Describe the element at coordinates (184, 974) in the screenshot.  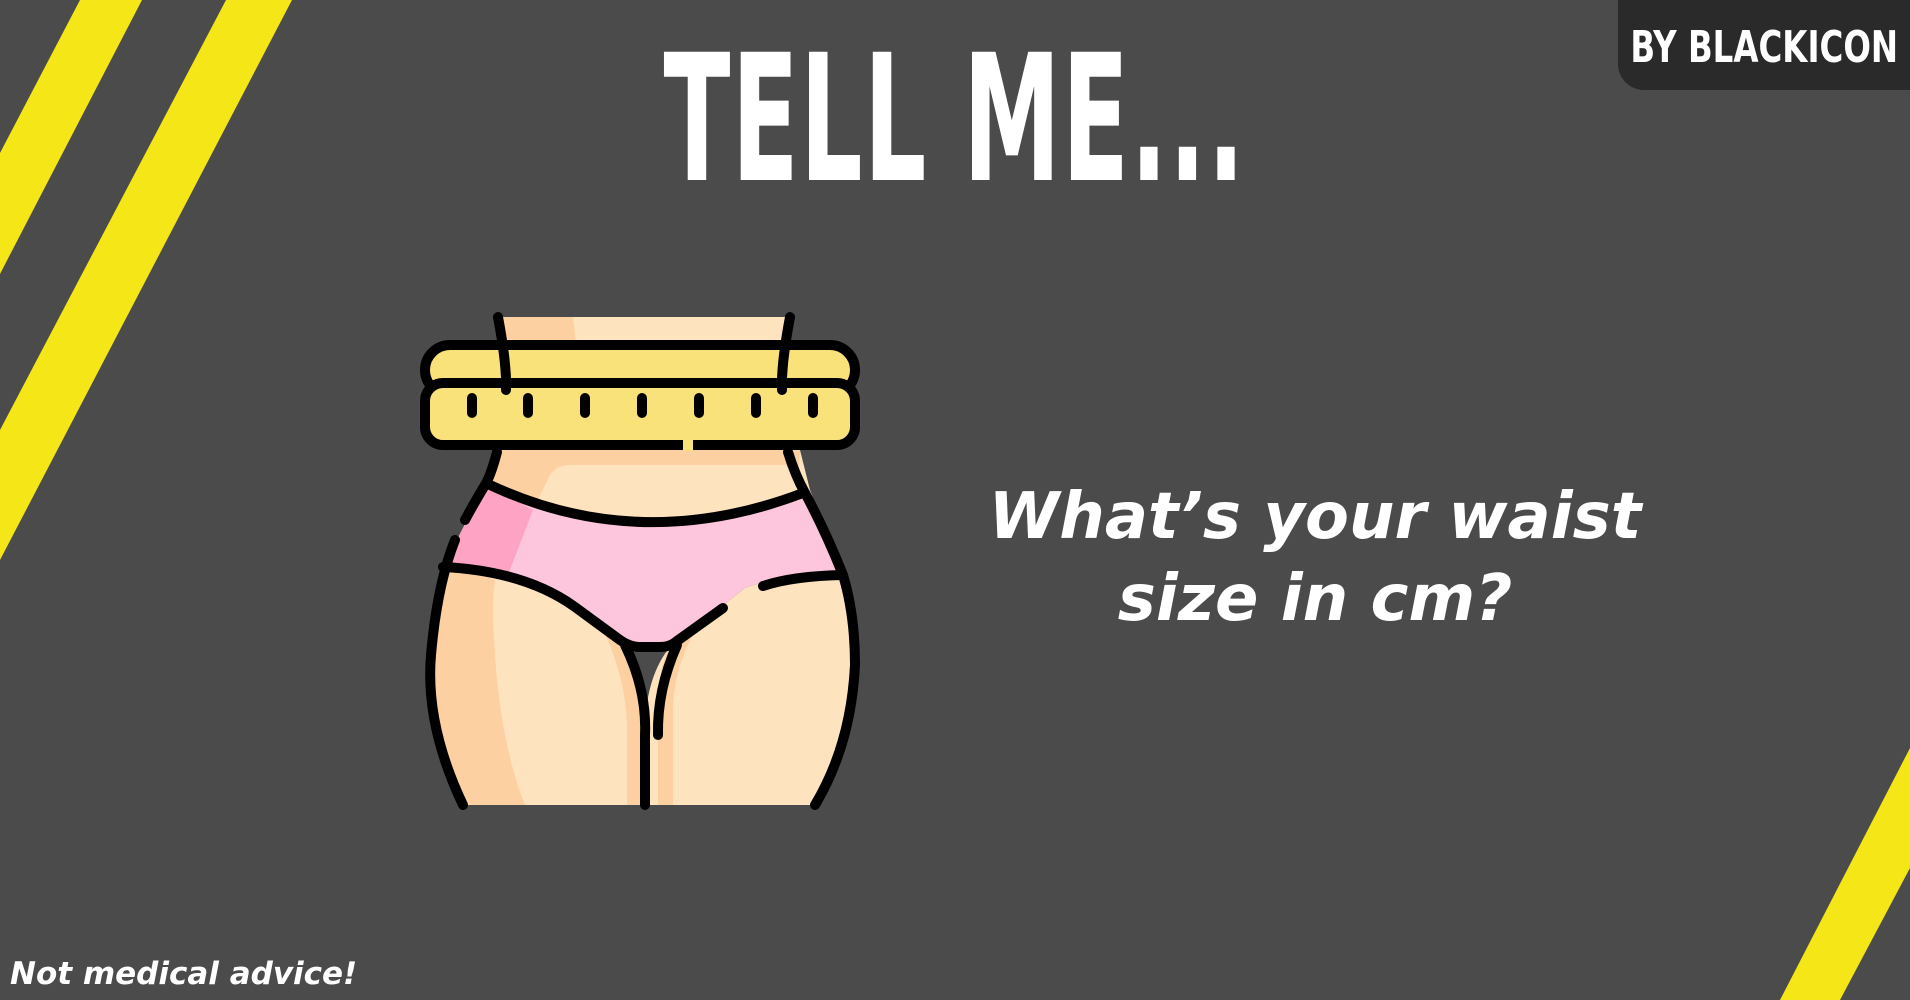
I see `disclaimer-text: Not medical advice!` at that location.